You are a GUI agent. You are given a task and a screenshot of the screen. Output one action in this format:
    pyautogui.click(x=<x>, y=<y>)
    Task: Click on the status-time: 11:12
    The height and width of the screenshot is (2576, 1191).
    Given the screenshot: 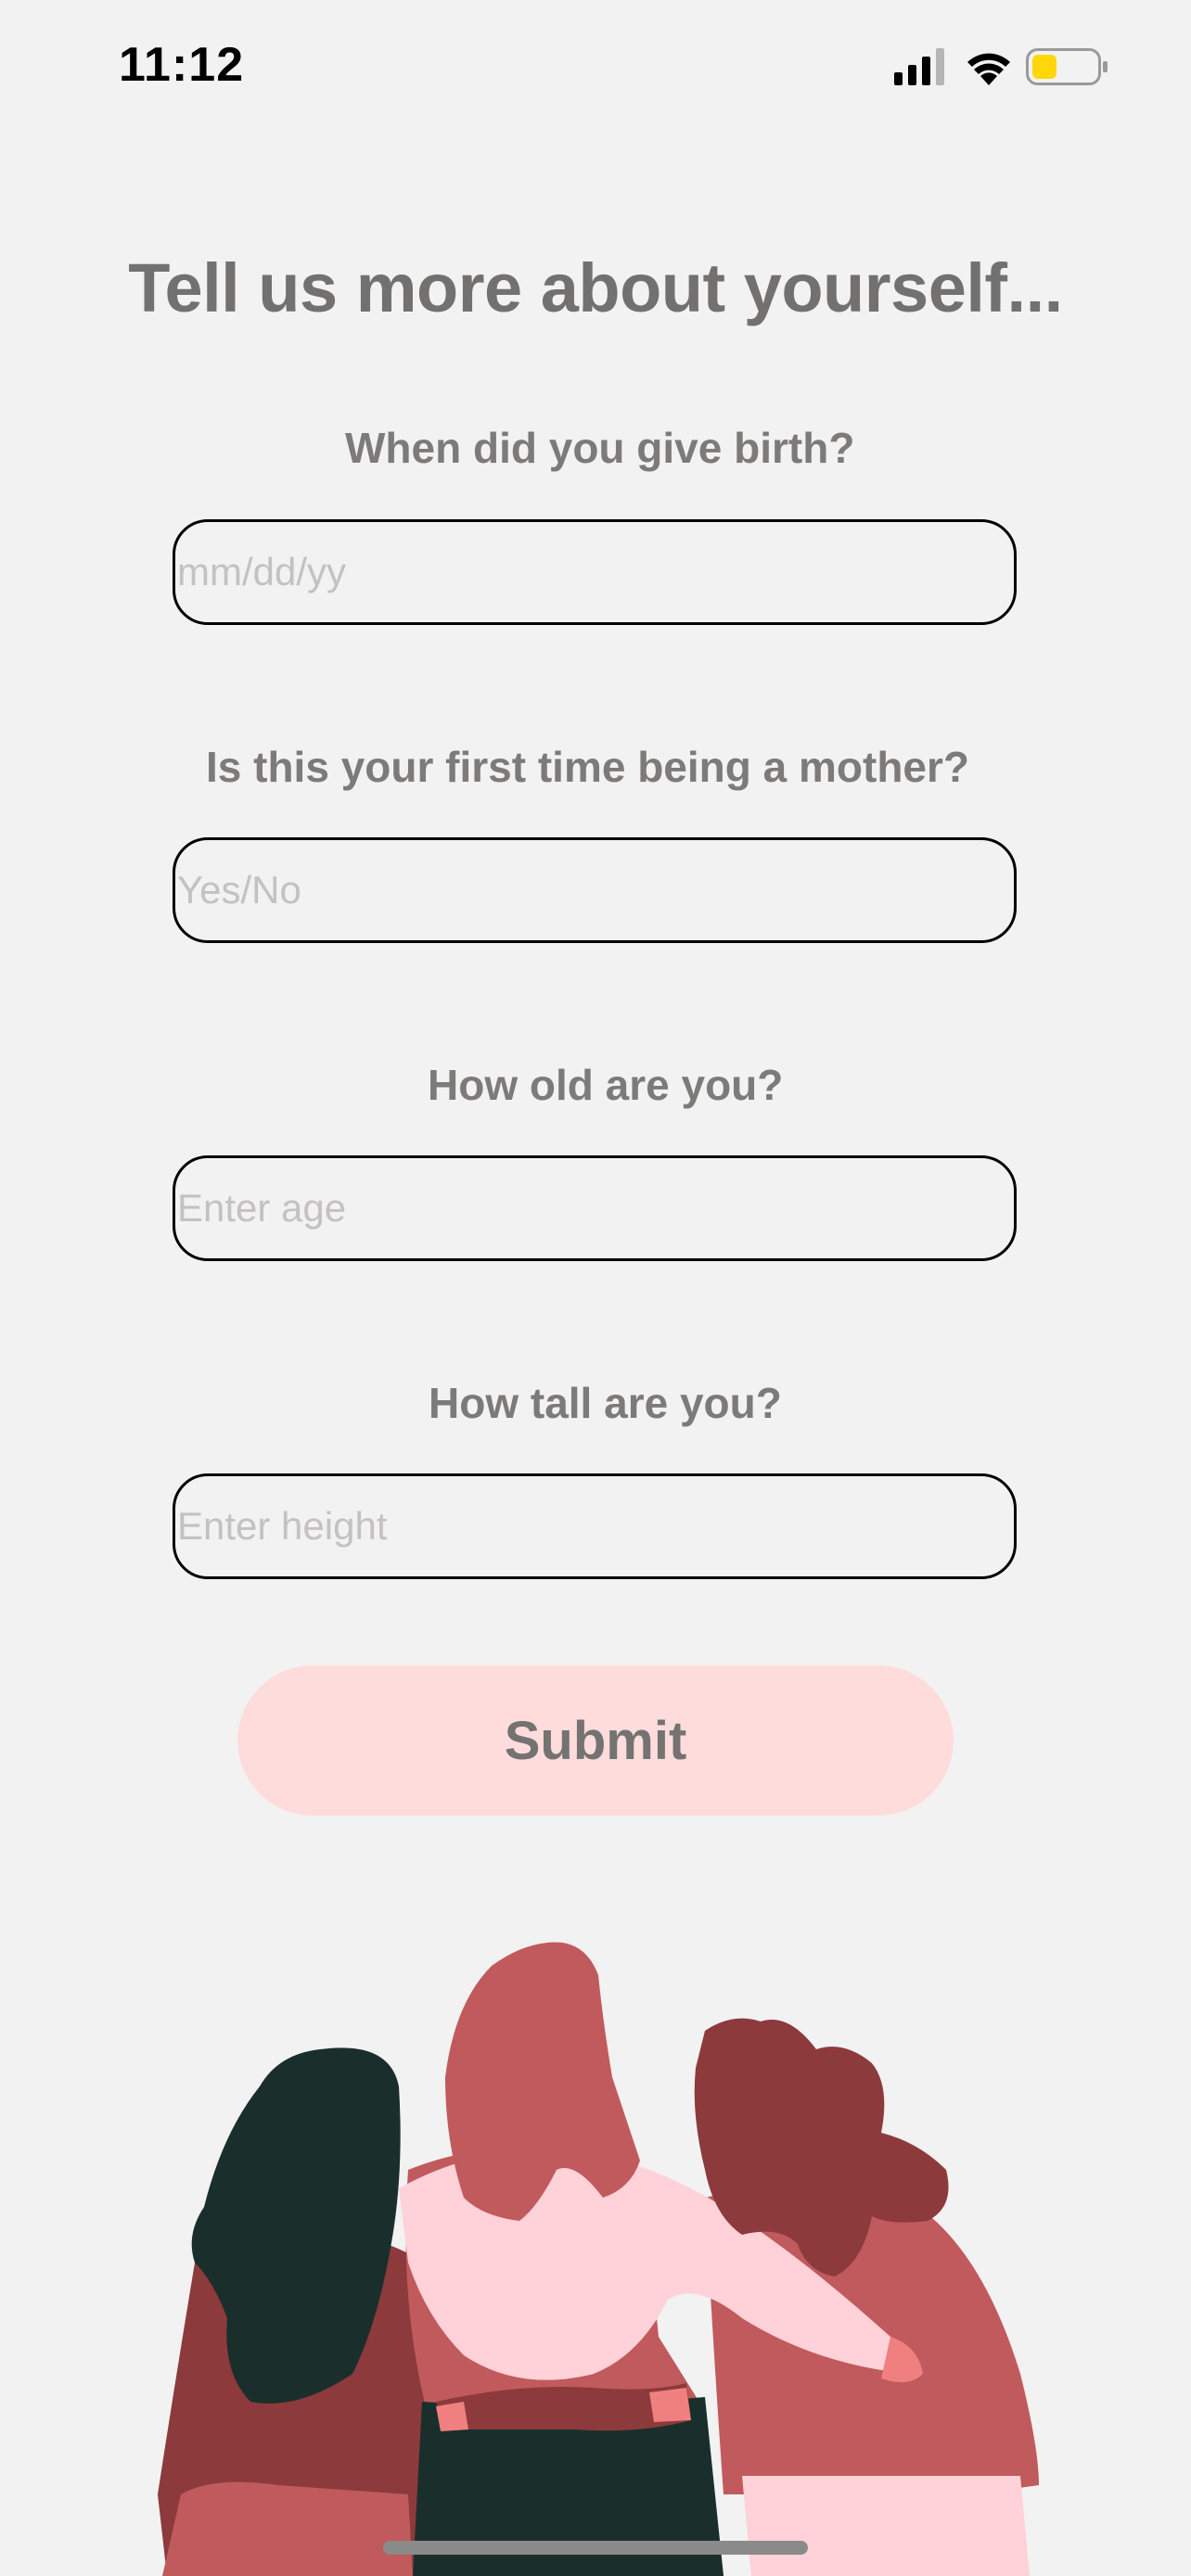 What is the action you would take?
    pyautogui.click(x=182, y=65)
    